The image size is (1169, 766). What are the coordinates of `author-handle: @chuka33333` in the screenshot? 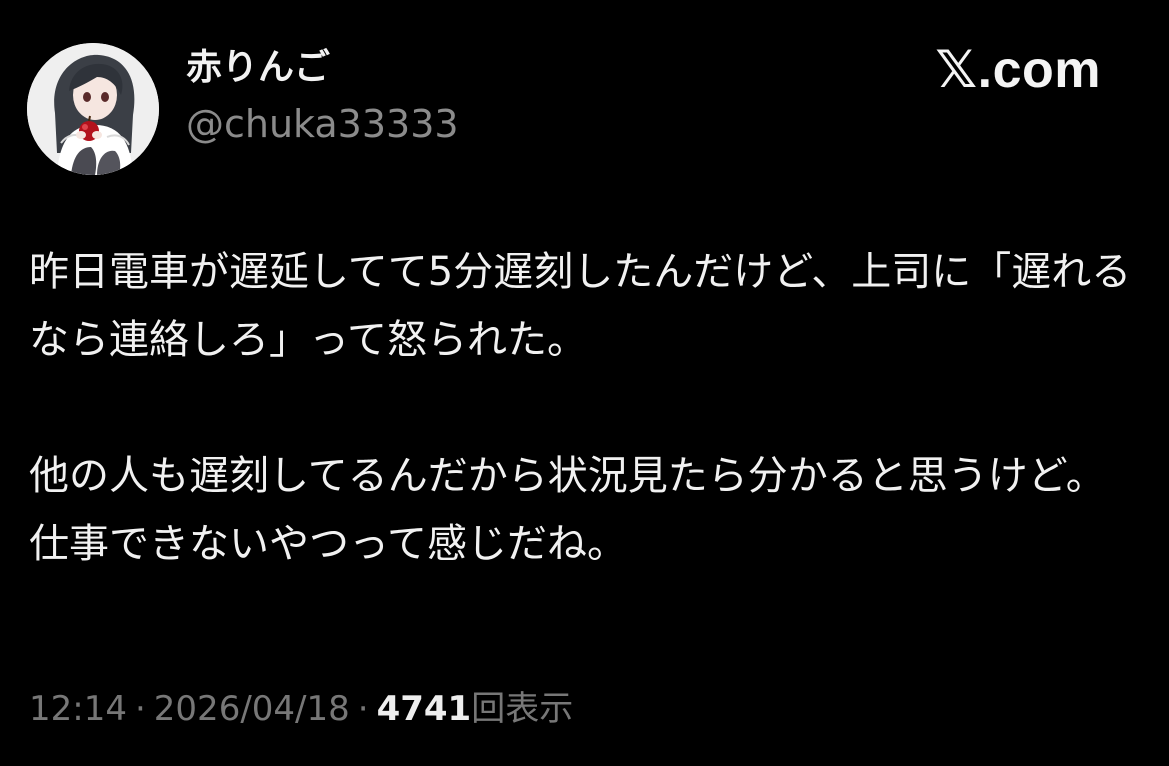 It's located at (322, 124).